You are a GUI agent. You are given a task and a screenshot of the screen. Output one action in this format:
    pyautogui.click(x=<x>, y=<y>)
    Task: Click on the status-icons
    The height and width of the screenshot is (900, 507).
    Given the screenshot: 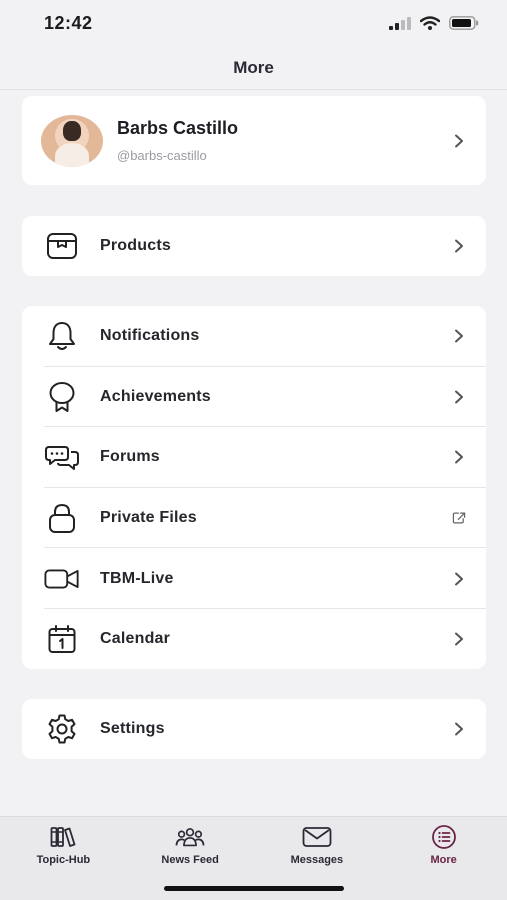 What is the action you would take?
    pyautogui.click(x=434, y=23)
    